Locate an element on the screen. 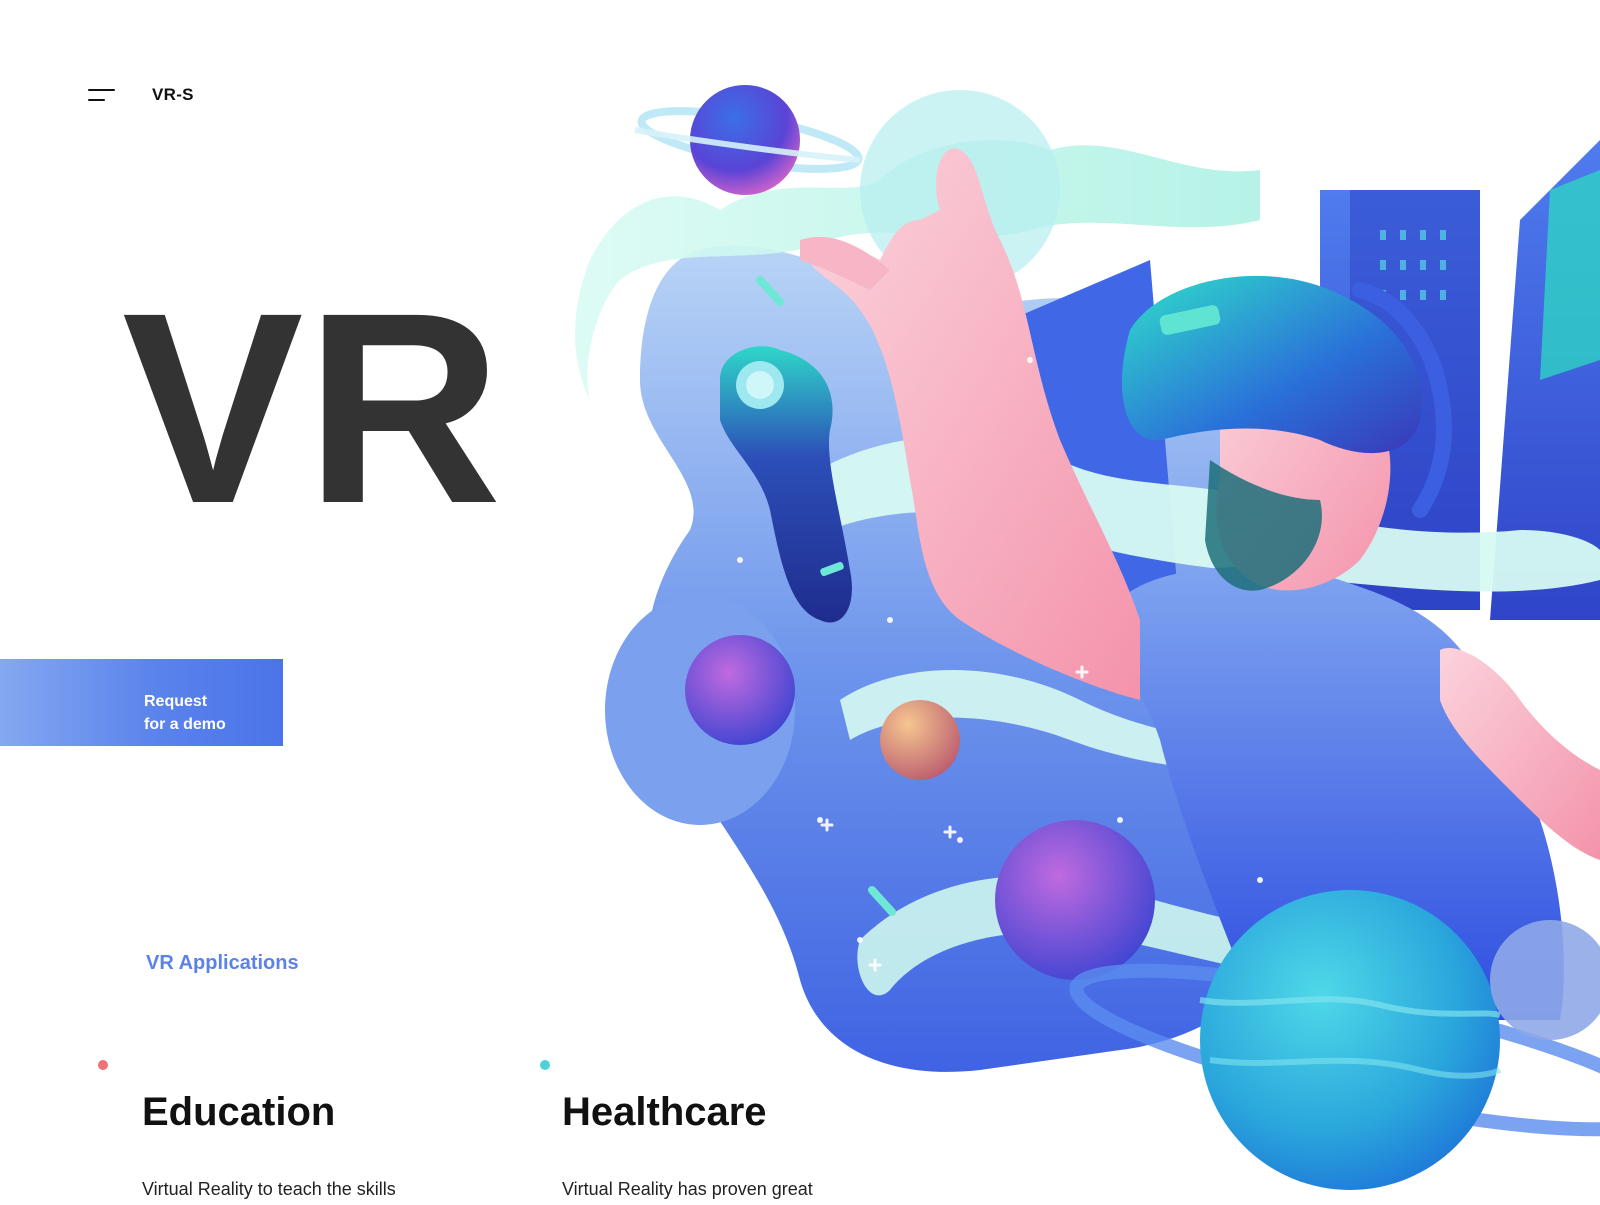  logo: VR-S is located at coordinates (173, 95).